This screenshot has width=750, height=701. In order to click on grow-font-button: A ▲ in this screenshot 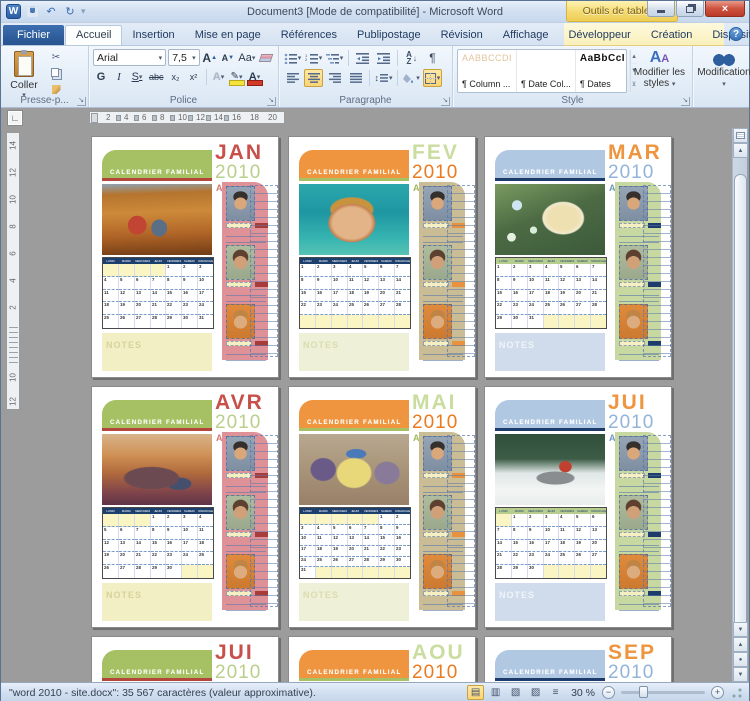, I will do `click(210, 57)`.